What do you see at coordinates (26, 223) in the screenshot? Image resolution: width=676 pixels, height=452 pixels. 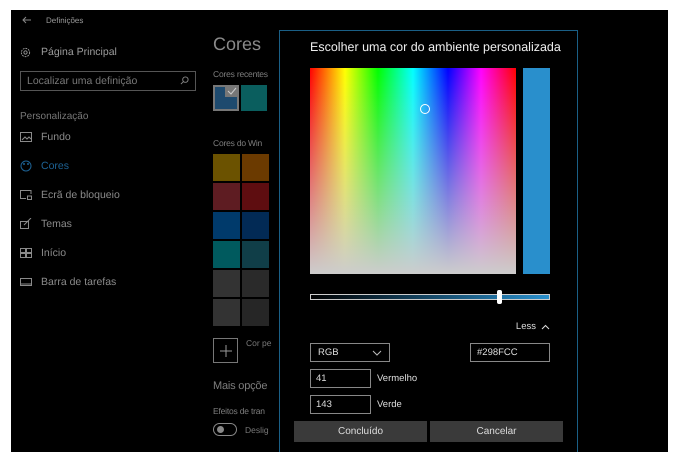 I see `brush-icon` at bounding box center [26, 223].